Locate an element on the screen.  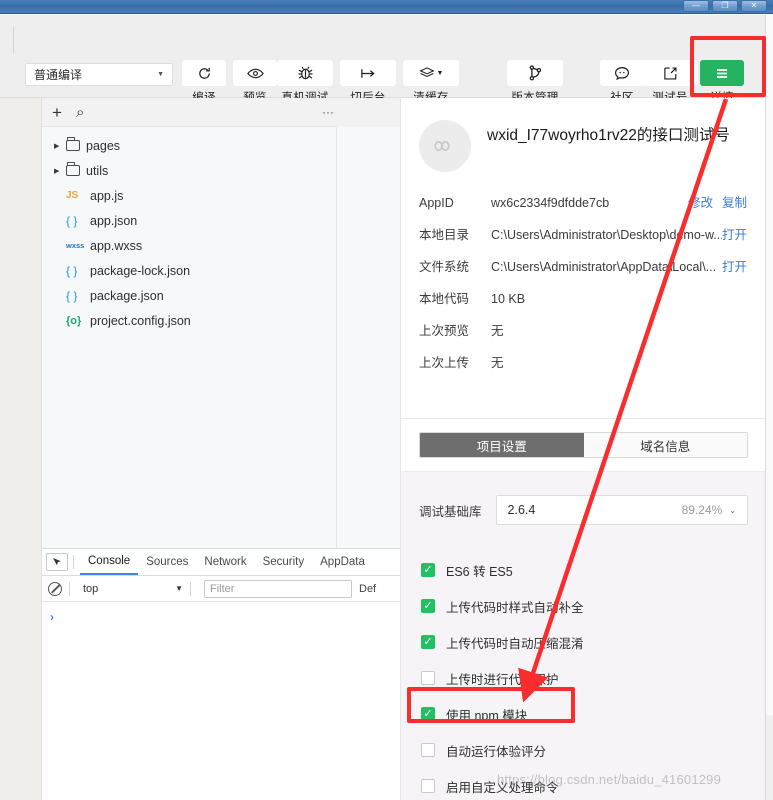
js-file-icon: JS is located at coordinates (72, 195).